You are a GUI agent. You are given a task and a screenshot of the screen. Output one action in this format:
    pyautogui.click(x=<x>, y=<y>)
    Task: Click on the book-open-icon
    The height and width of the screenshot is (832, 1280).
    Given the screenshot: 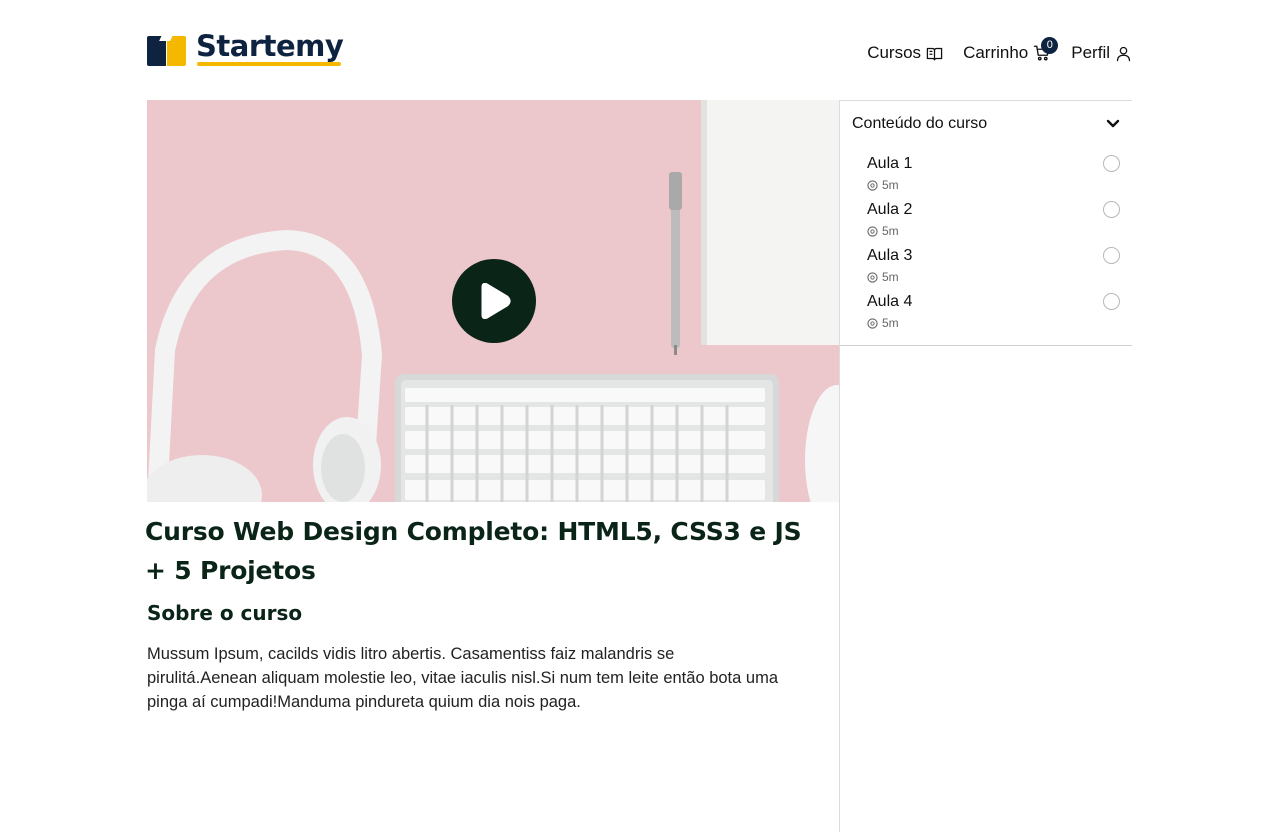 What is the action you would take?
    pyautogui.click(x=934, y=54)
    